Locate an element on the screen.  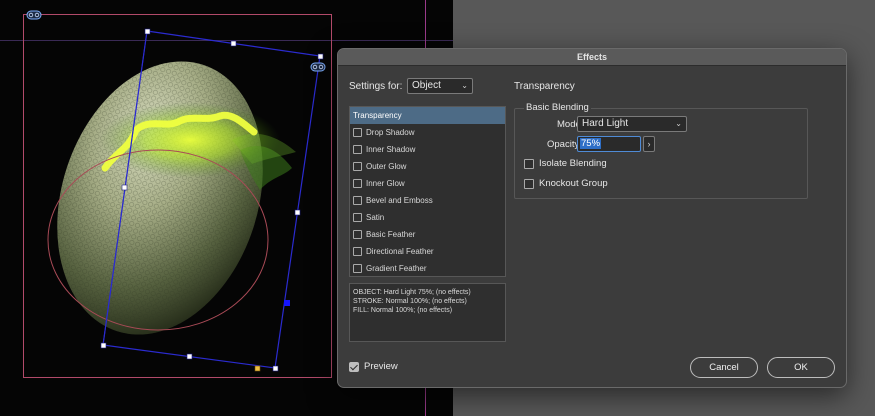
group-title: Basic Blending is located at coordinates (557, 107).